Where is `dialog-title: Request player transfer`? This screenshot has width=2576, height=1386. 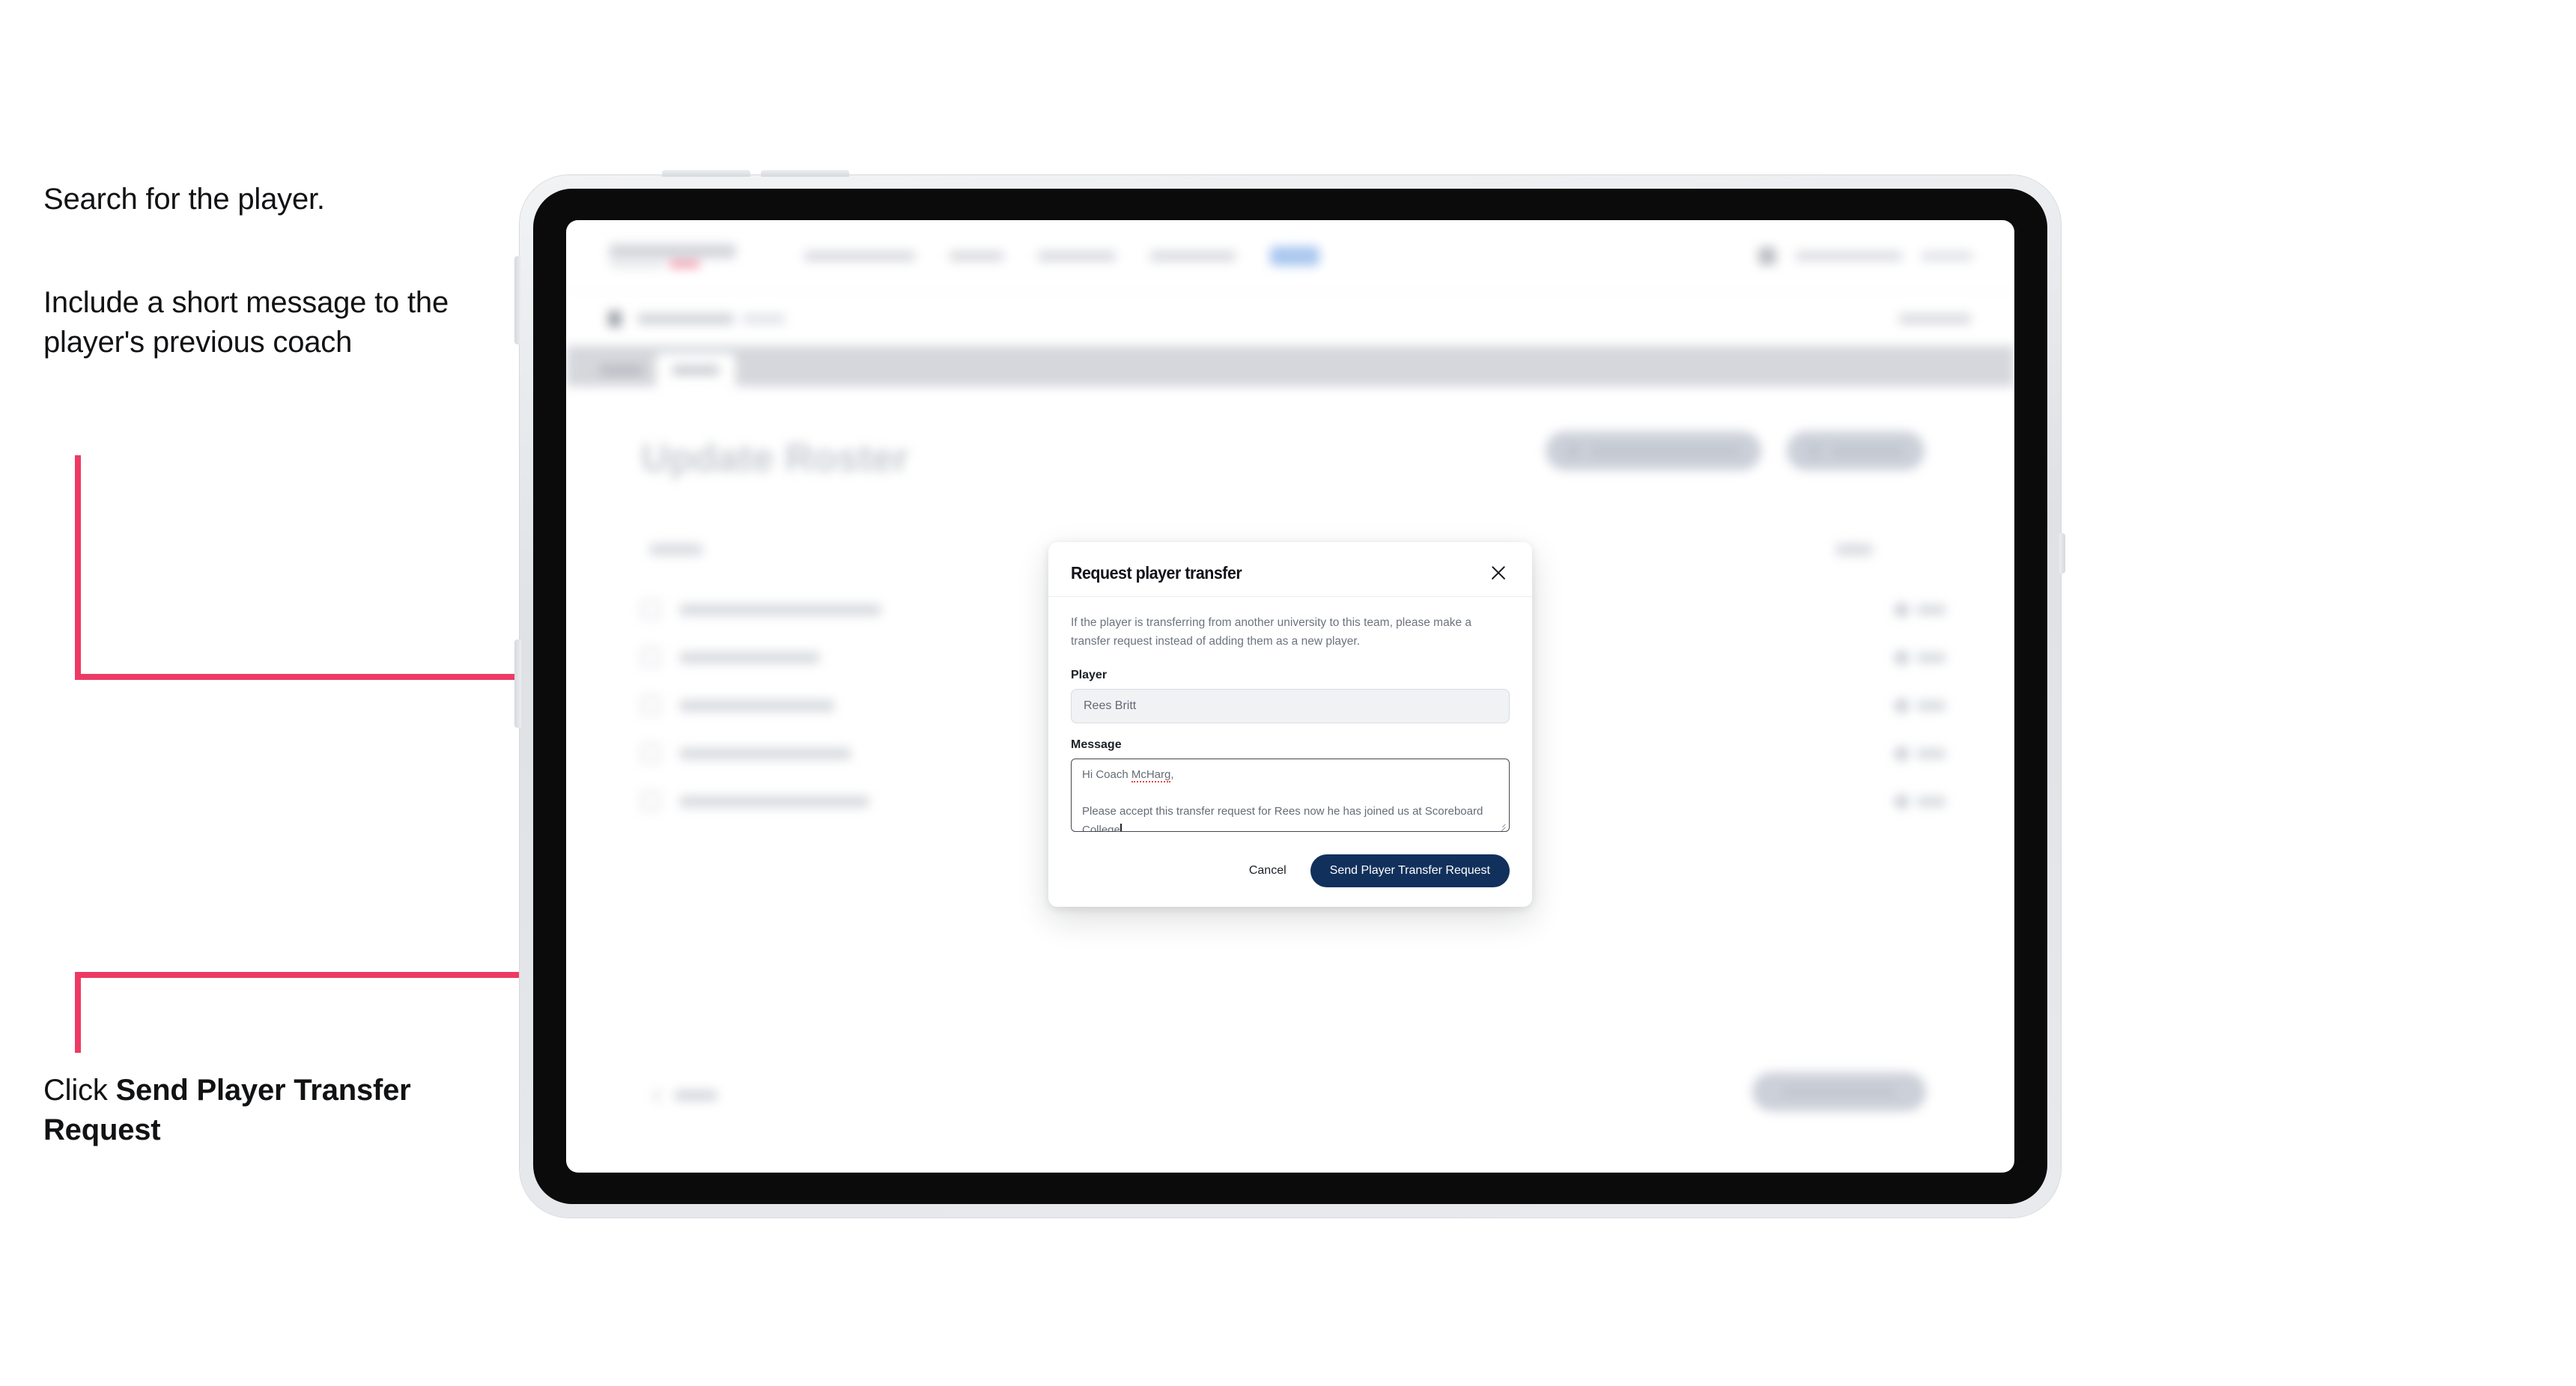 dialog-title: Request player transfer is located at coordinates (1156, 572).